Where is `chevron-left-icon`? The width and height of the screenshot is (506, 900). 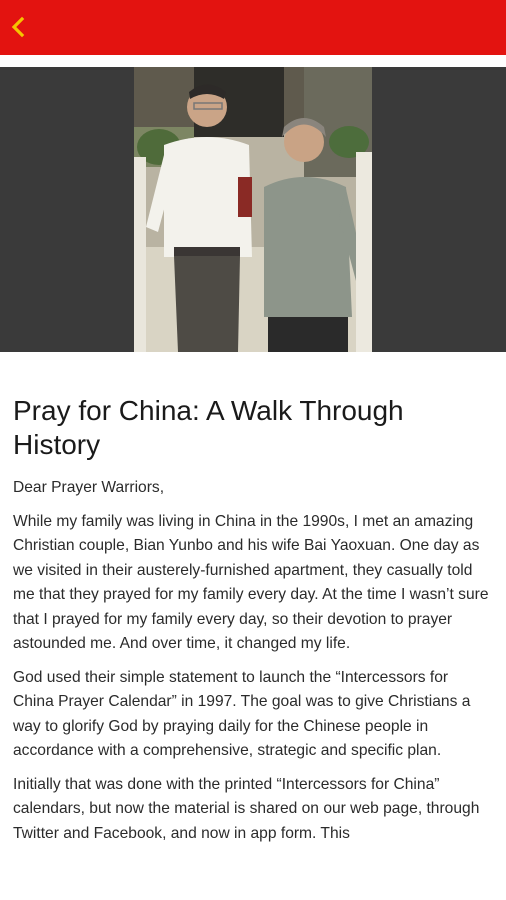 chevron-left-icon is located at coordinates (18, 27).